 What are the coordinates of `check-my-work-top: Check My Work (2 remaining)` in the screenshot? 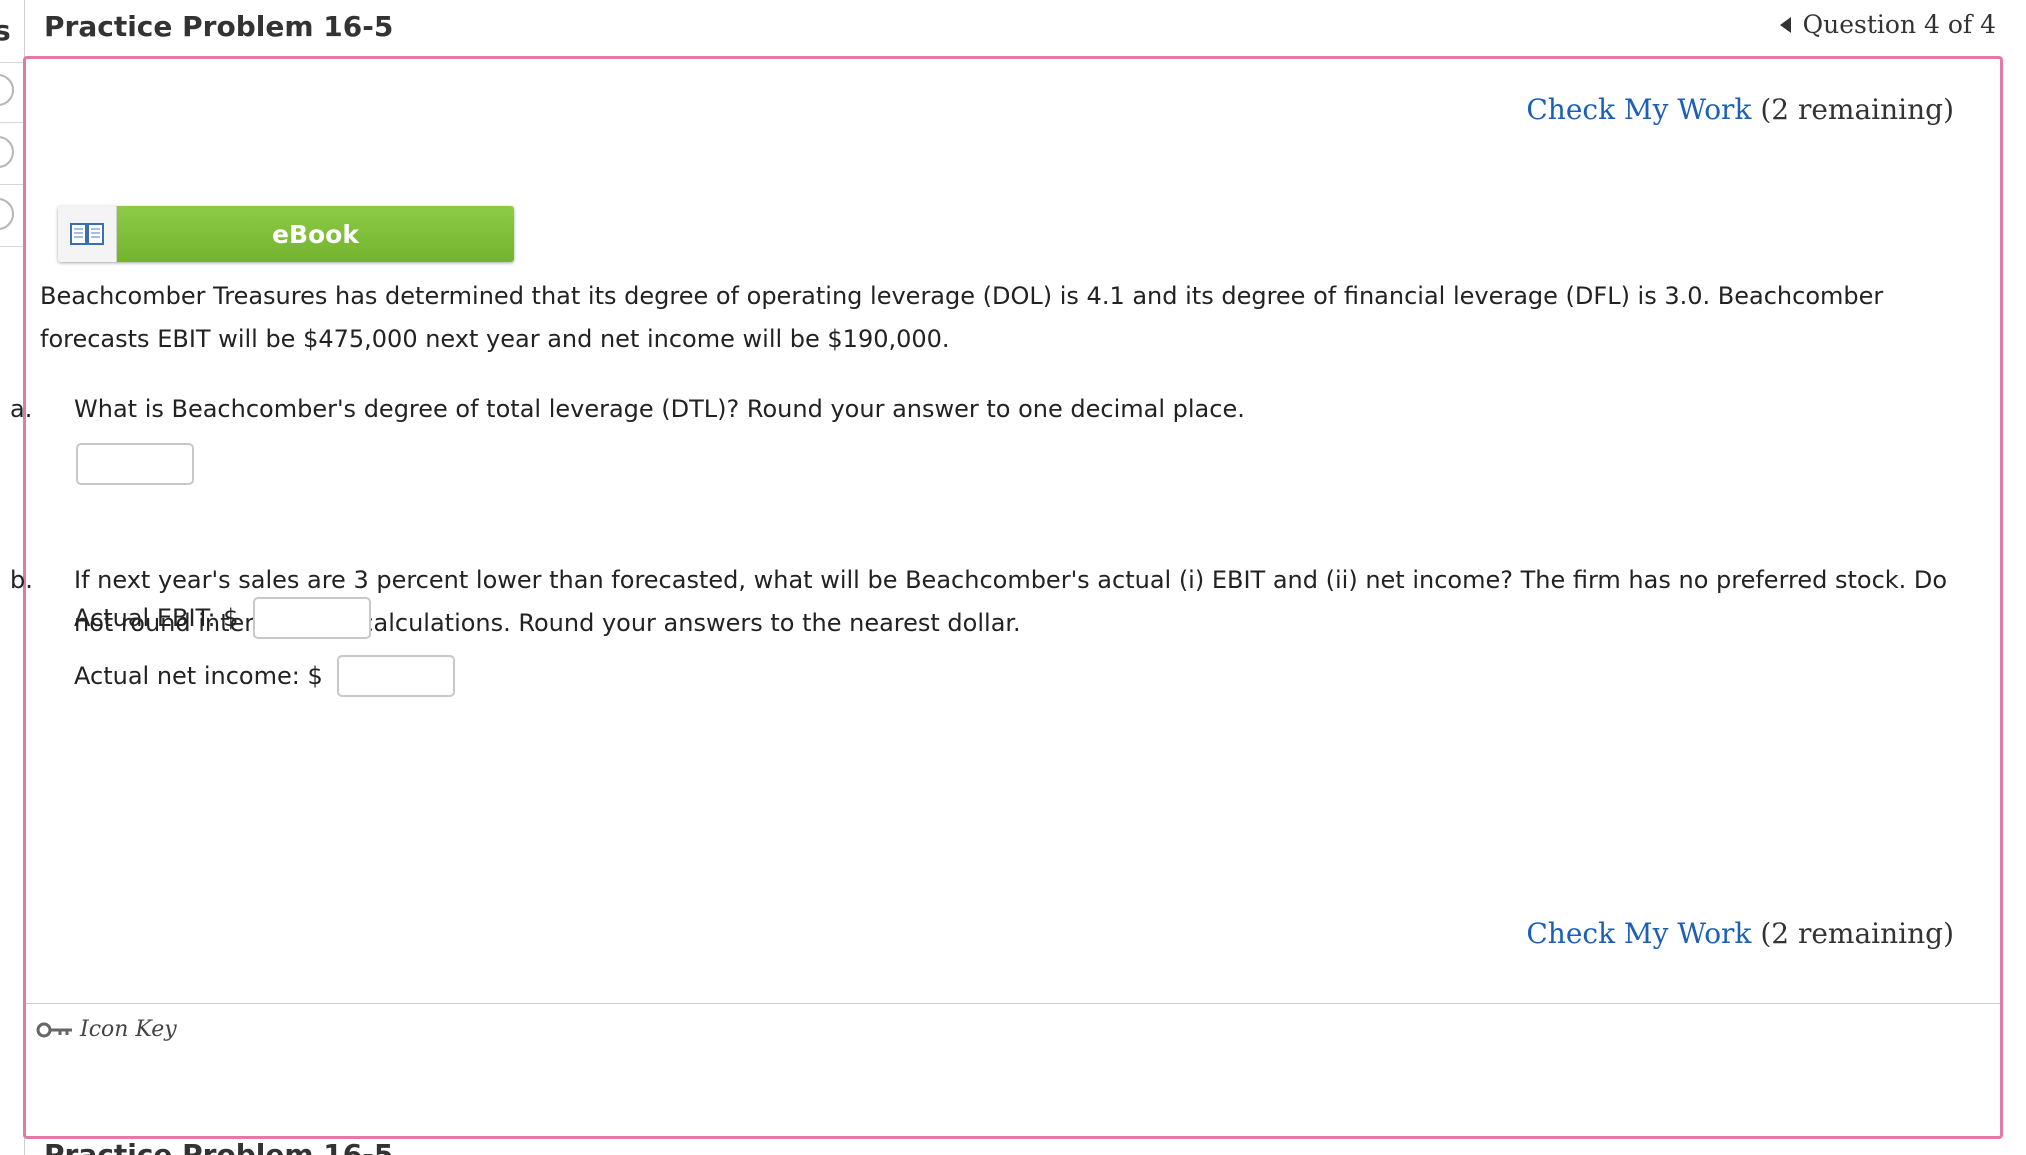 It's located at (1740, 109).